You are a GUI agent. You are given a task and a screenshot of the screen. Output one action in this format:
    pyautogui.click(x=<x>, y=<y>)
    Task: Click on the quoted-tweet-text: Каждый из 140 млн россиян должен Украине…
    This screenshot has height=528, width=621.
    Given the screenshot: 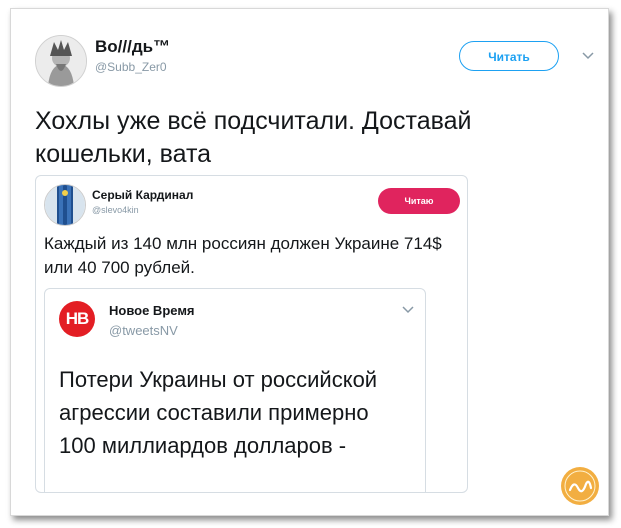 What is the action you would take?
    pyautogui.click(x=243, y=255)
    